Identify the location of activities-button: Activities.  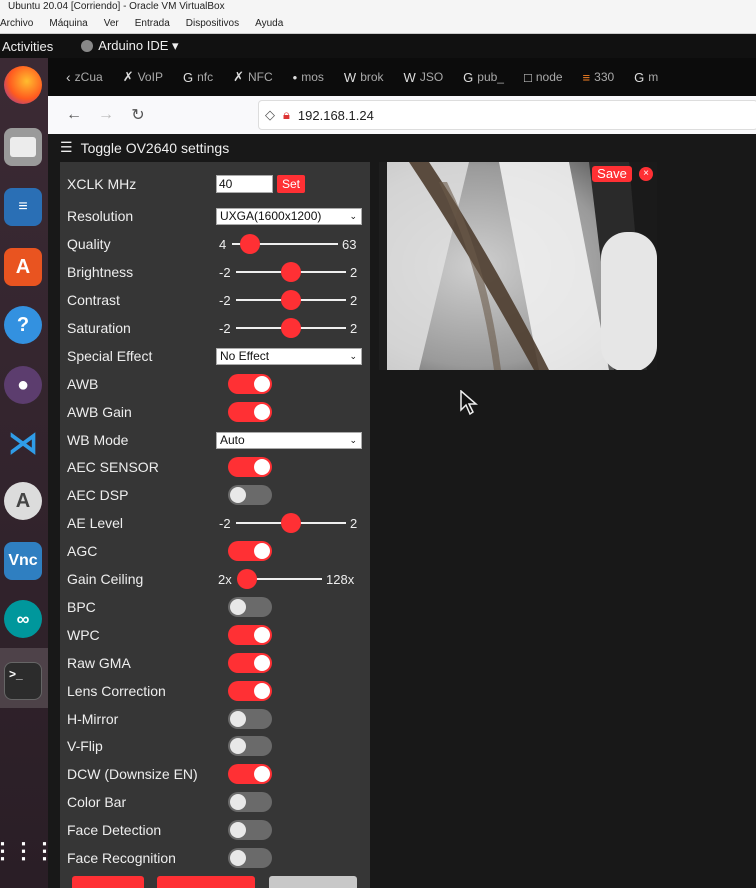
(27, 46).